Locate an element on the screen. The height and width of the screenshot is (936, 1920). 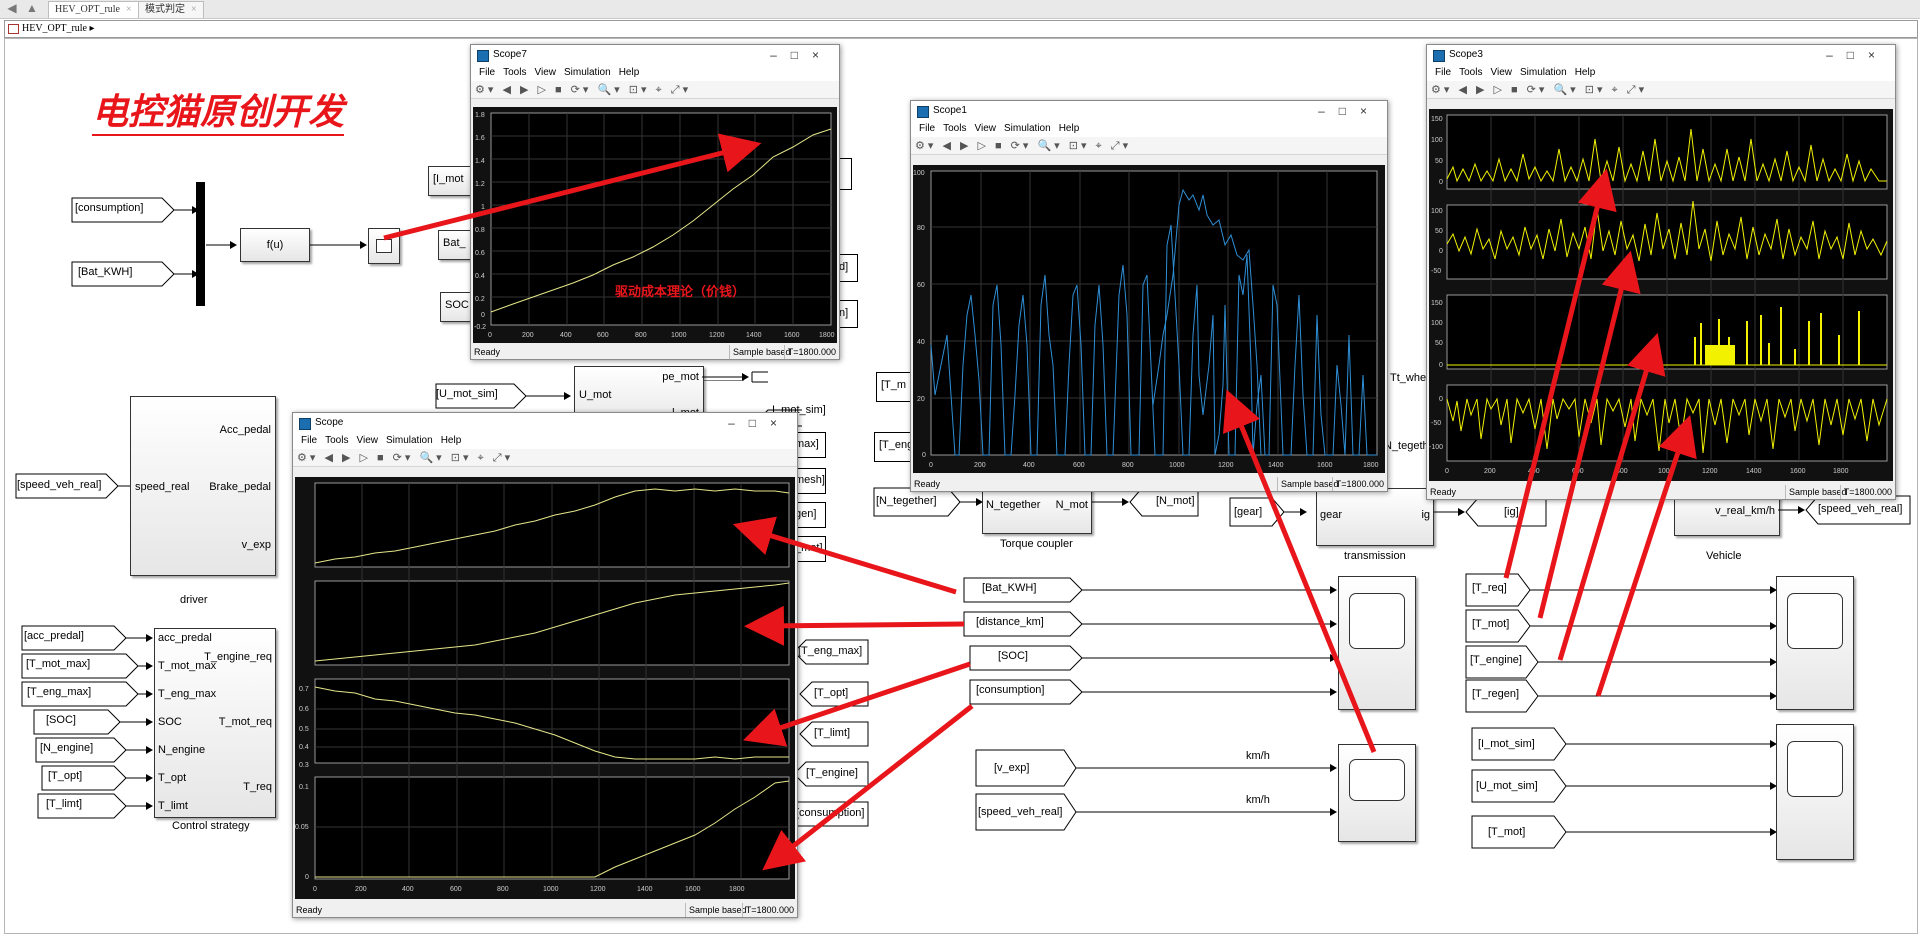
tag-t-regen: [T_regen] is located at coordinates (1495, 694).